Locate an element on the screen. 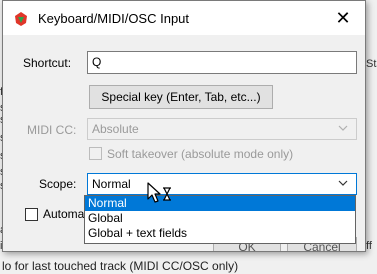 This screenshot has width=377, height=274. bg-fragment: Sta is located at coordinates (371, 64).